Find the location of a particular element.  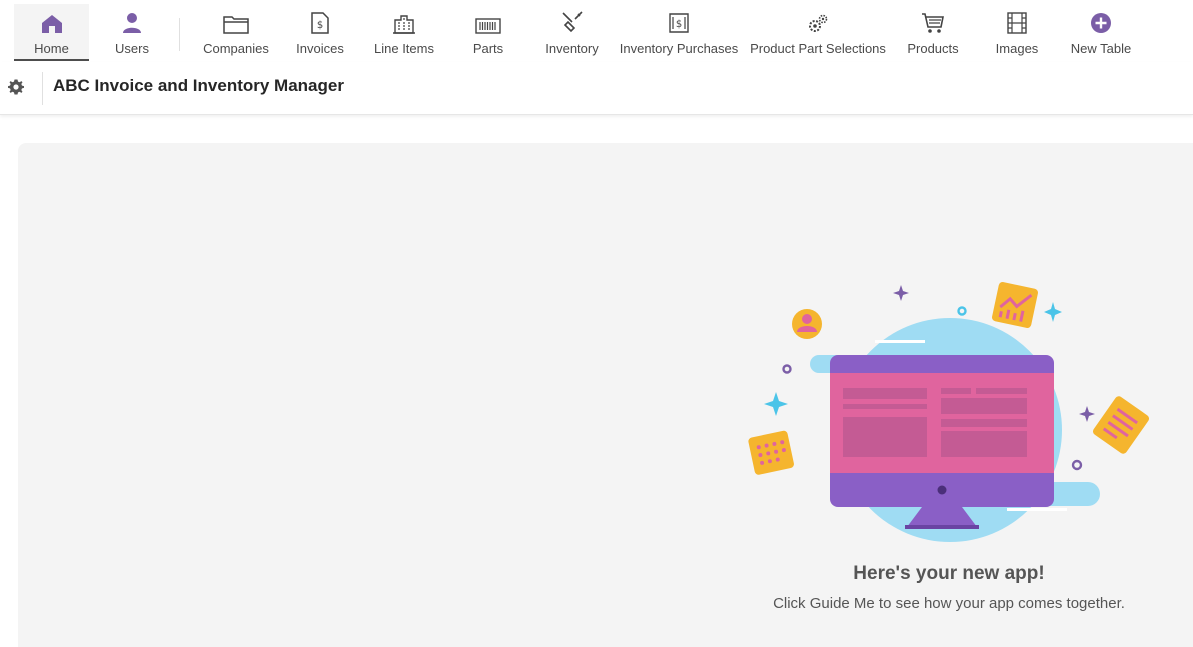

tab-invoices: $ Invoices is located at coordinates (320, 32).